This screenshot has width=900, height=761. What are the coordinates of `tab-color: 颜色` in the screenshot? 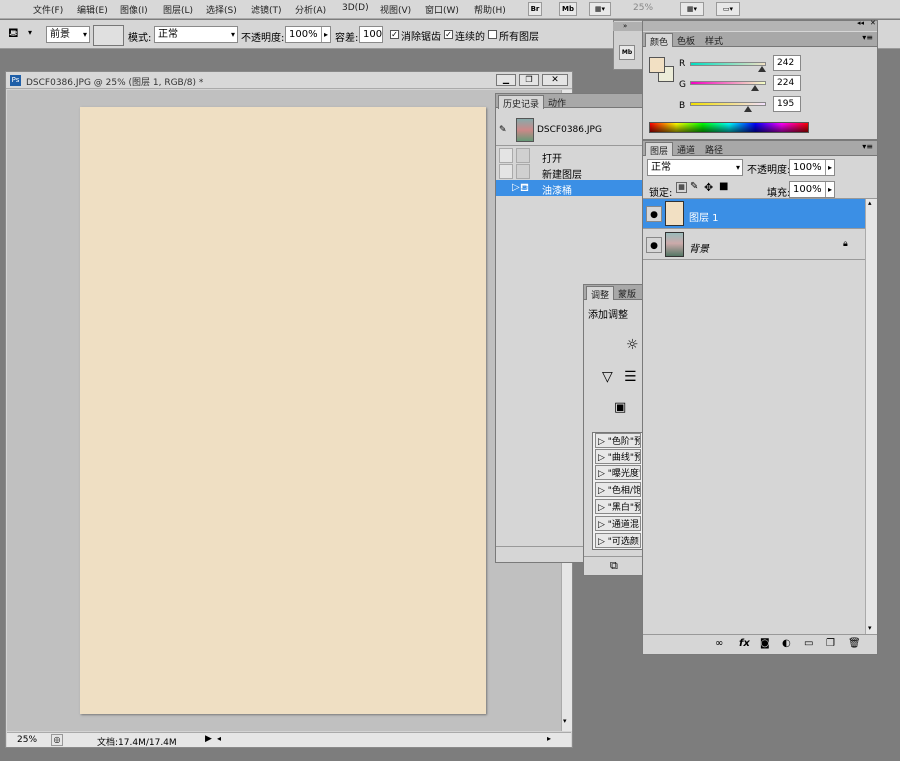 It's located at (659, 40).